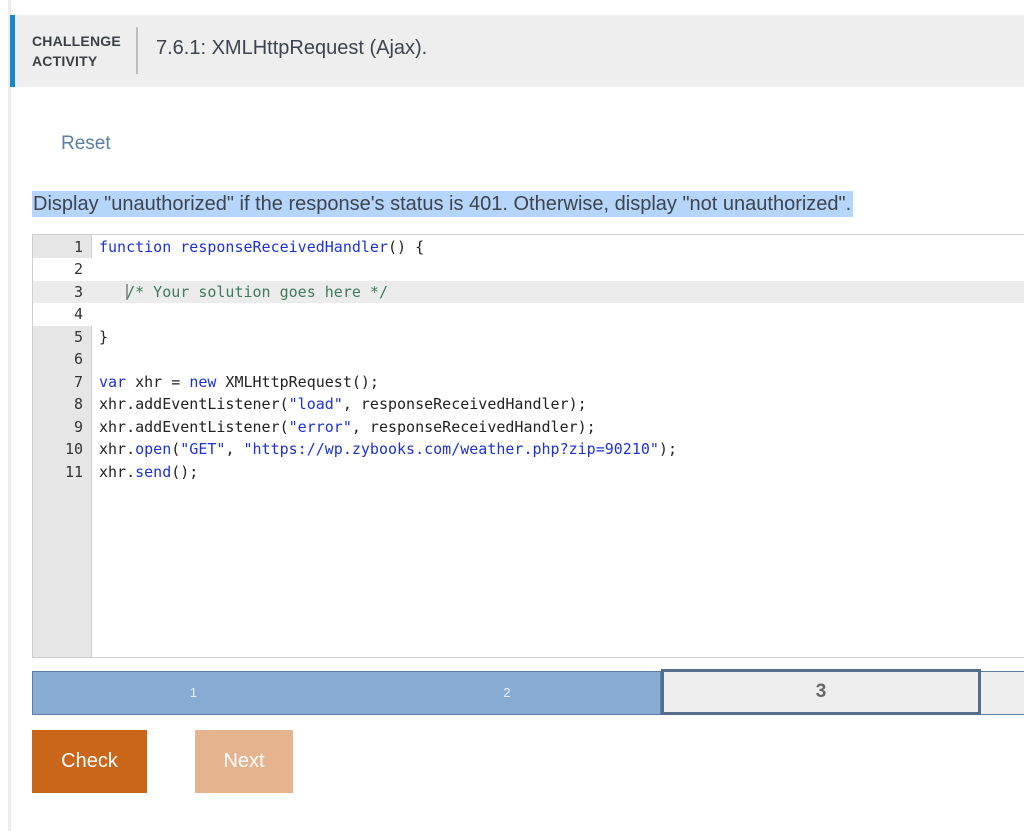 This screenshot has height=831, width=1024. I want to click on level-progress-bar: 1 2 3, so click(528, 692).